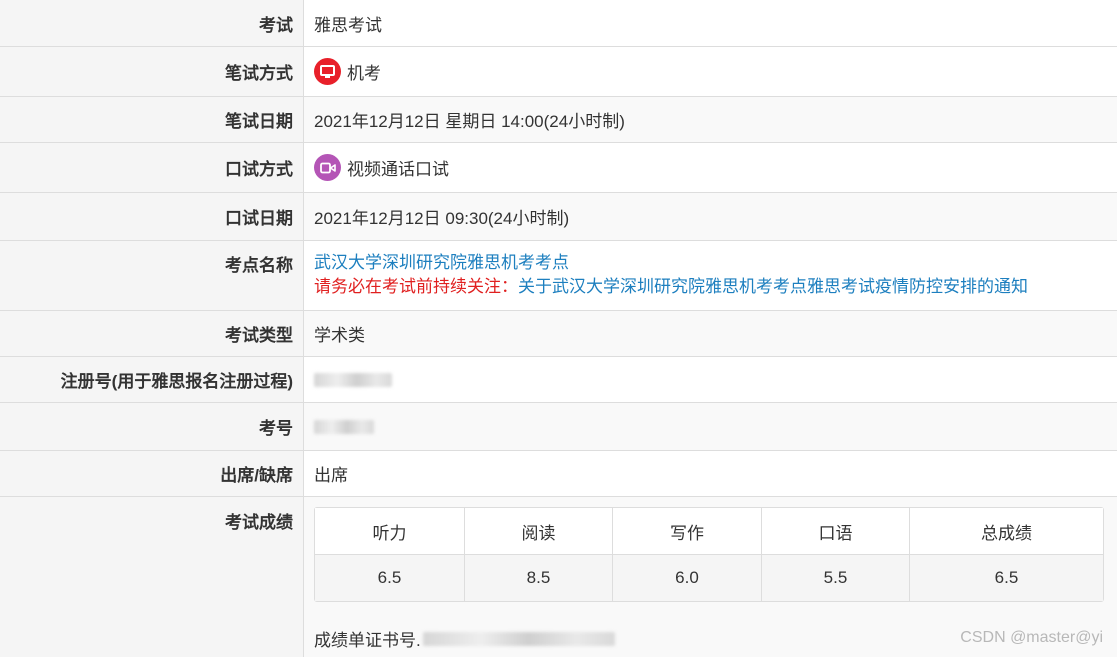 Image resolution: width=1117 pixels, height=657 pixels. What do you see at coordinates (389, 577) in the screenshot?
I see `score-value-listening: 6.5` at bounding box center [389, 577].